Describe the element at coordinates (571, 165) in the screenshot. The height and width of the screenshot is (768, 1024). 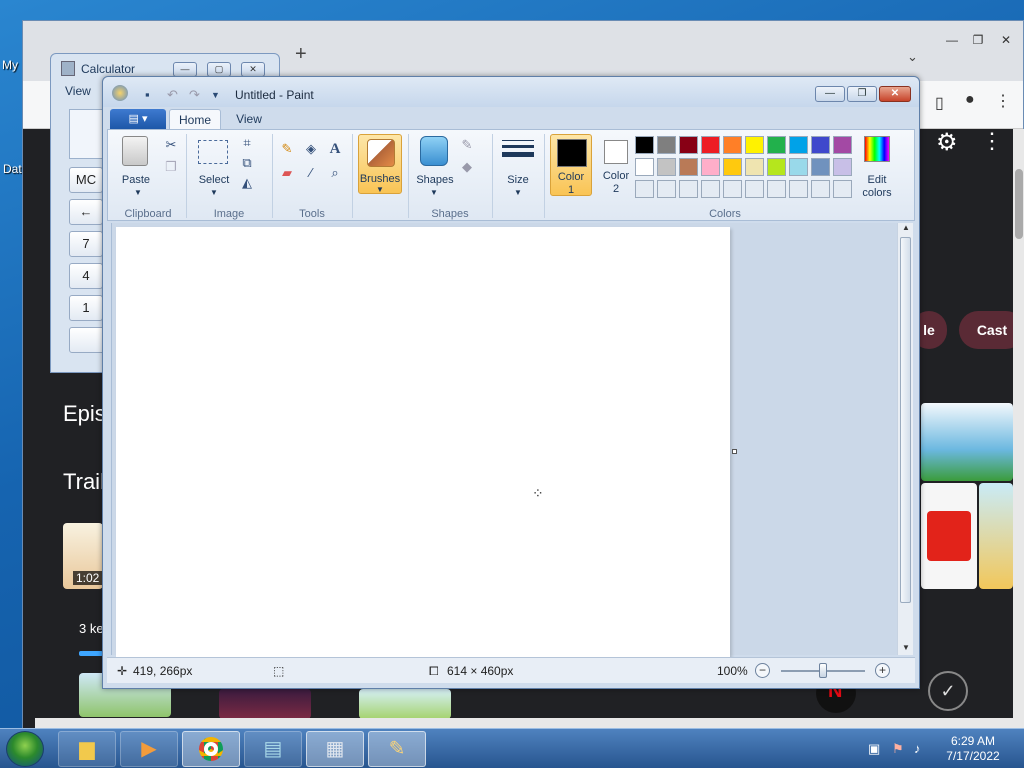
I see `color1-button: Color 1` at that location.